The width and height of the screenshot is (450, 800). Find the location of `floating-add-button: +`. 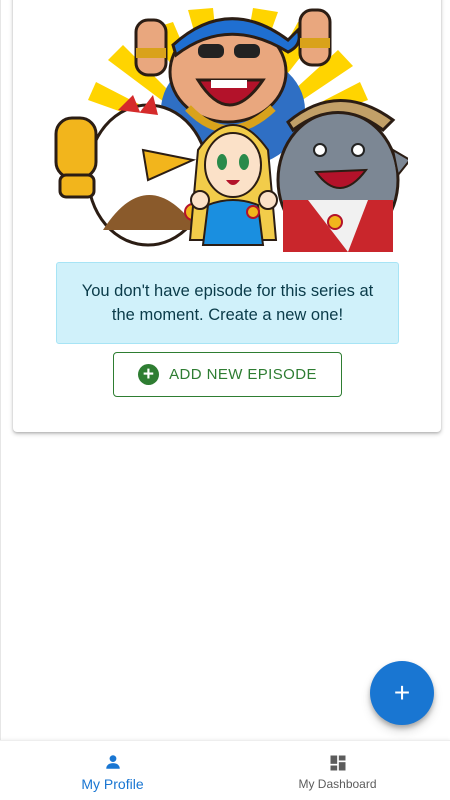

floating-add-button: + is located at coordinates (402, 693).